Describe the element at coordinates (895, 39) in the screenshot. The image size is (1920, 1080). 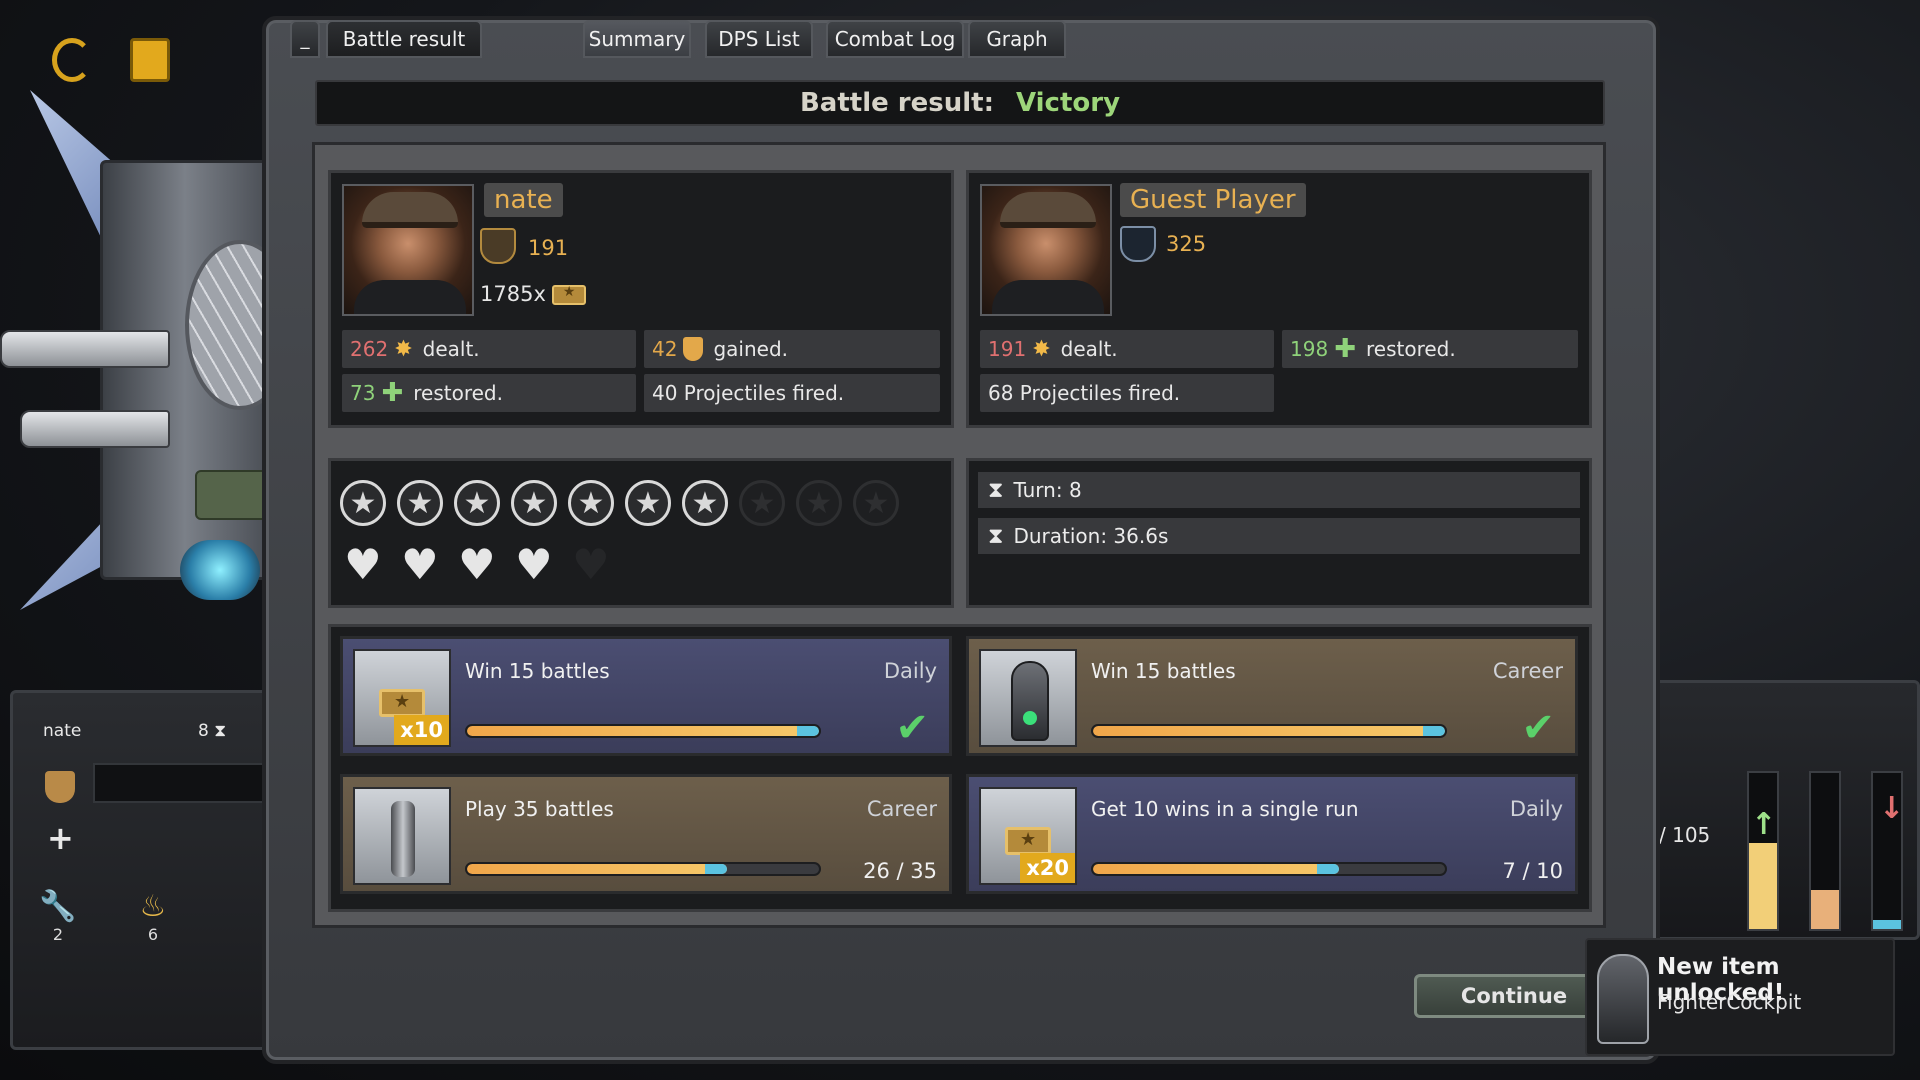
I see `tab-combat-log: Combat Log` at that location.